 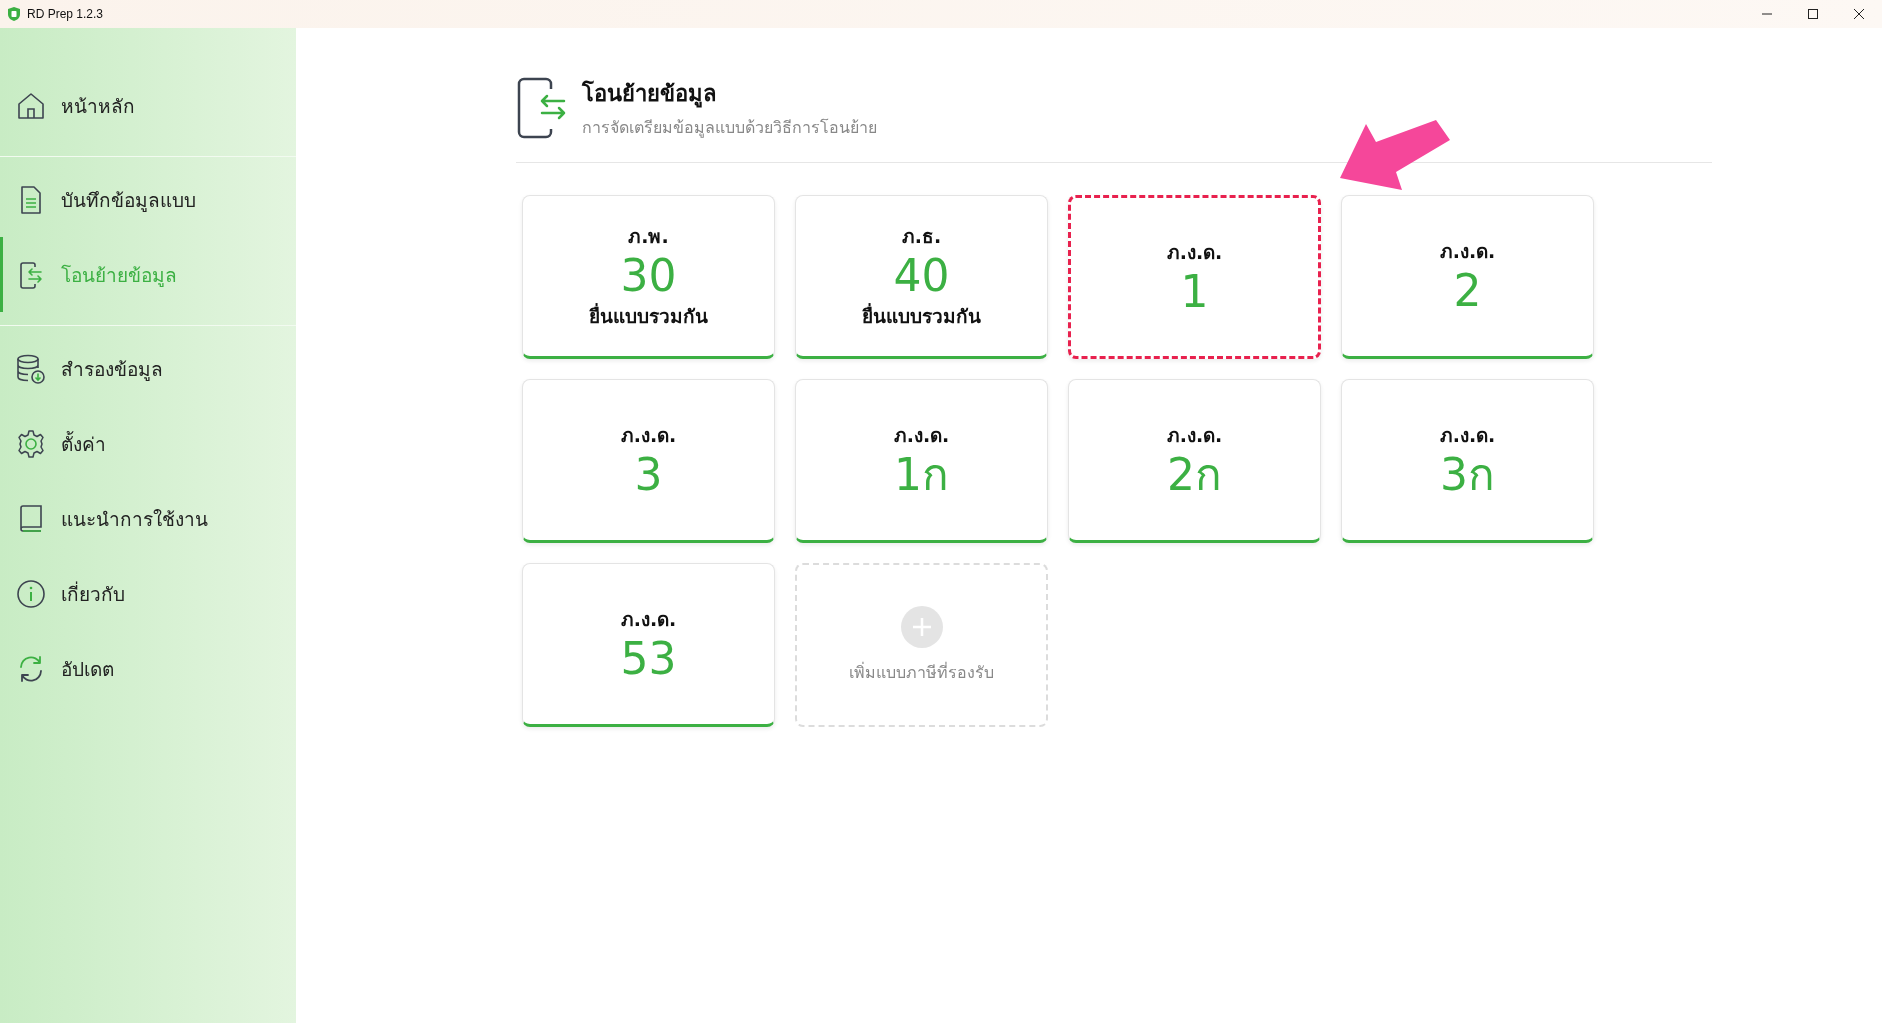 I want to click on form-card: ภ.ง.ด. 3, so click(x=648, y=461).